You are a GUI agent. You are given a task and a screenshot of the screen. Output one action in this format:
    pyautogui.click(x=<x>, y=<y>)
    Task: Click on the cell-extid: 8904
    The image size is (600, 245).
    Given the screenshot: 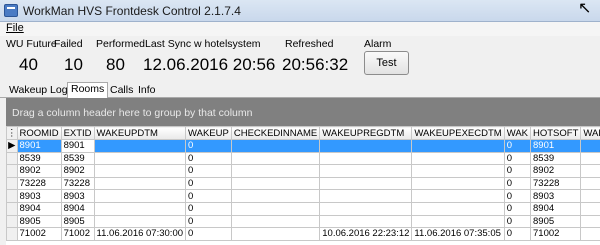 What is the action you would take?
    pyautogui.click(x=77, y=208)
    